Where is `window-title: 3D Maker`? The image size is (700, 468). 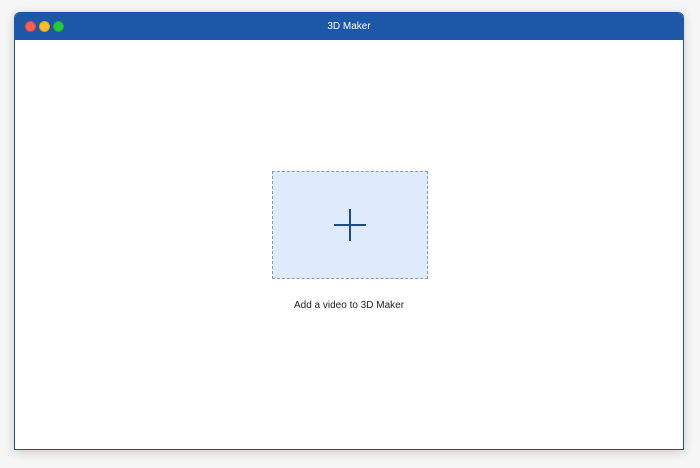
window-title: 3D Maker is located at coordinates (349, 26).